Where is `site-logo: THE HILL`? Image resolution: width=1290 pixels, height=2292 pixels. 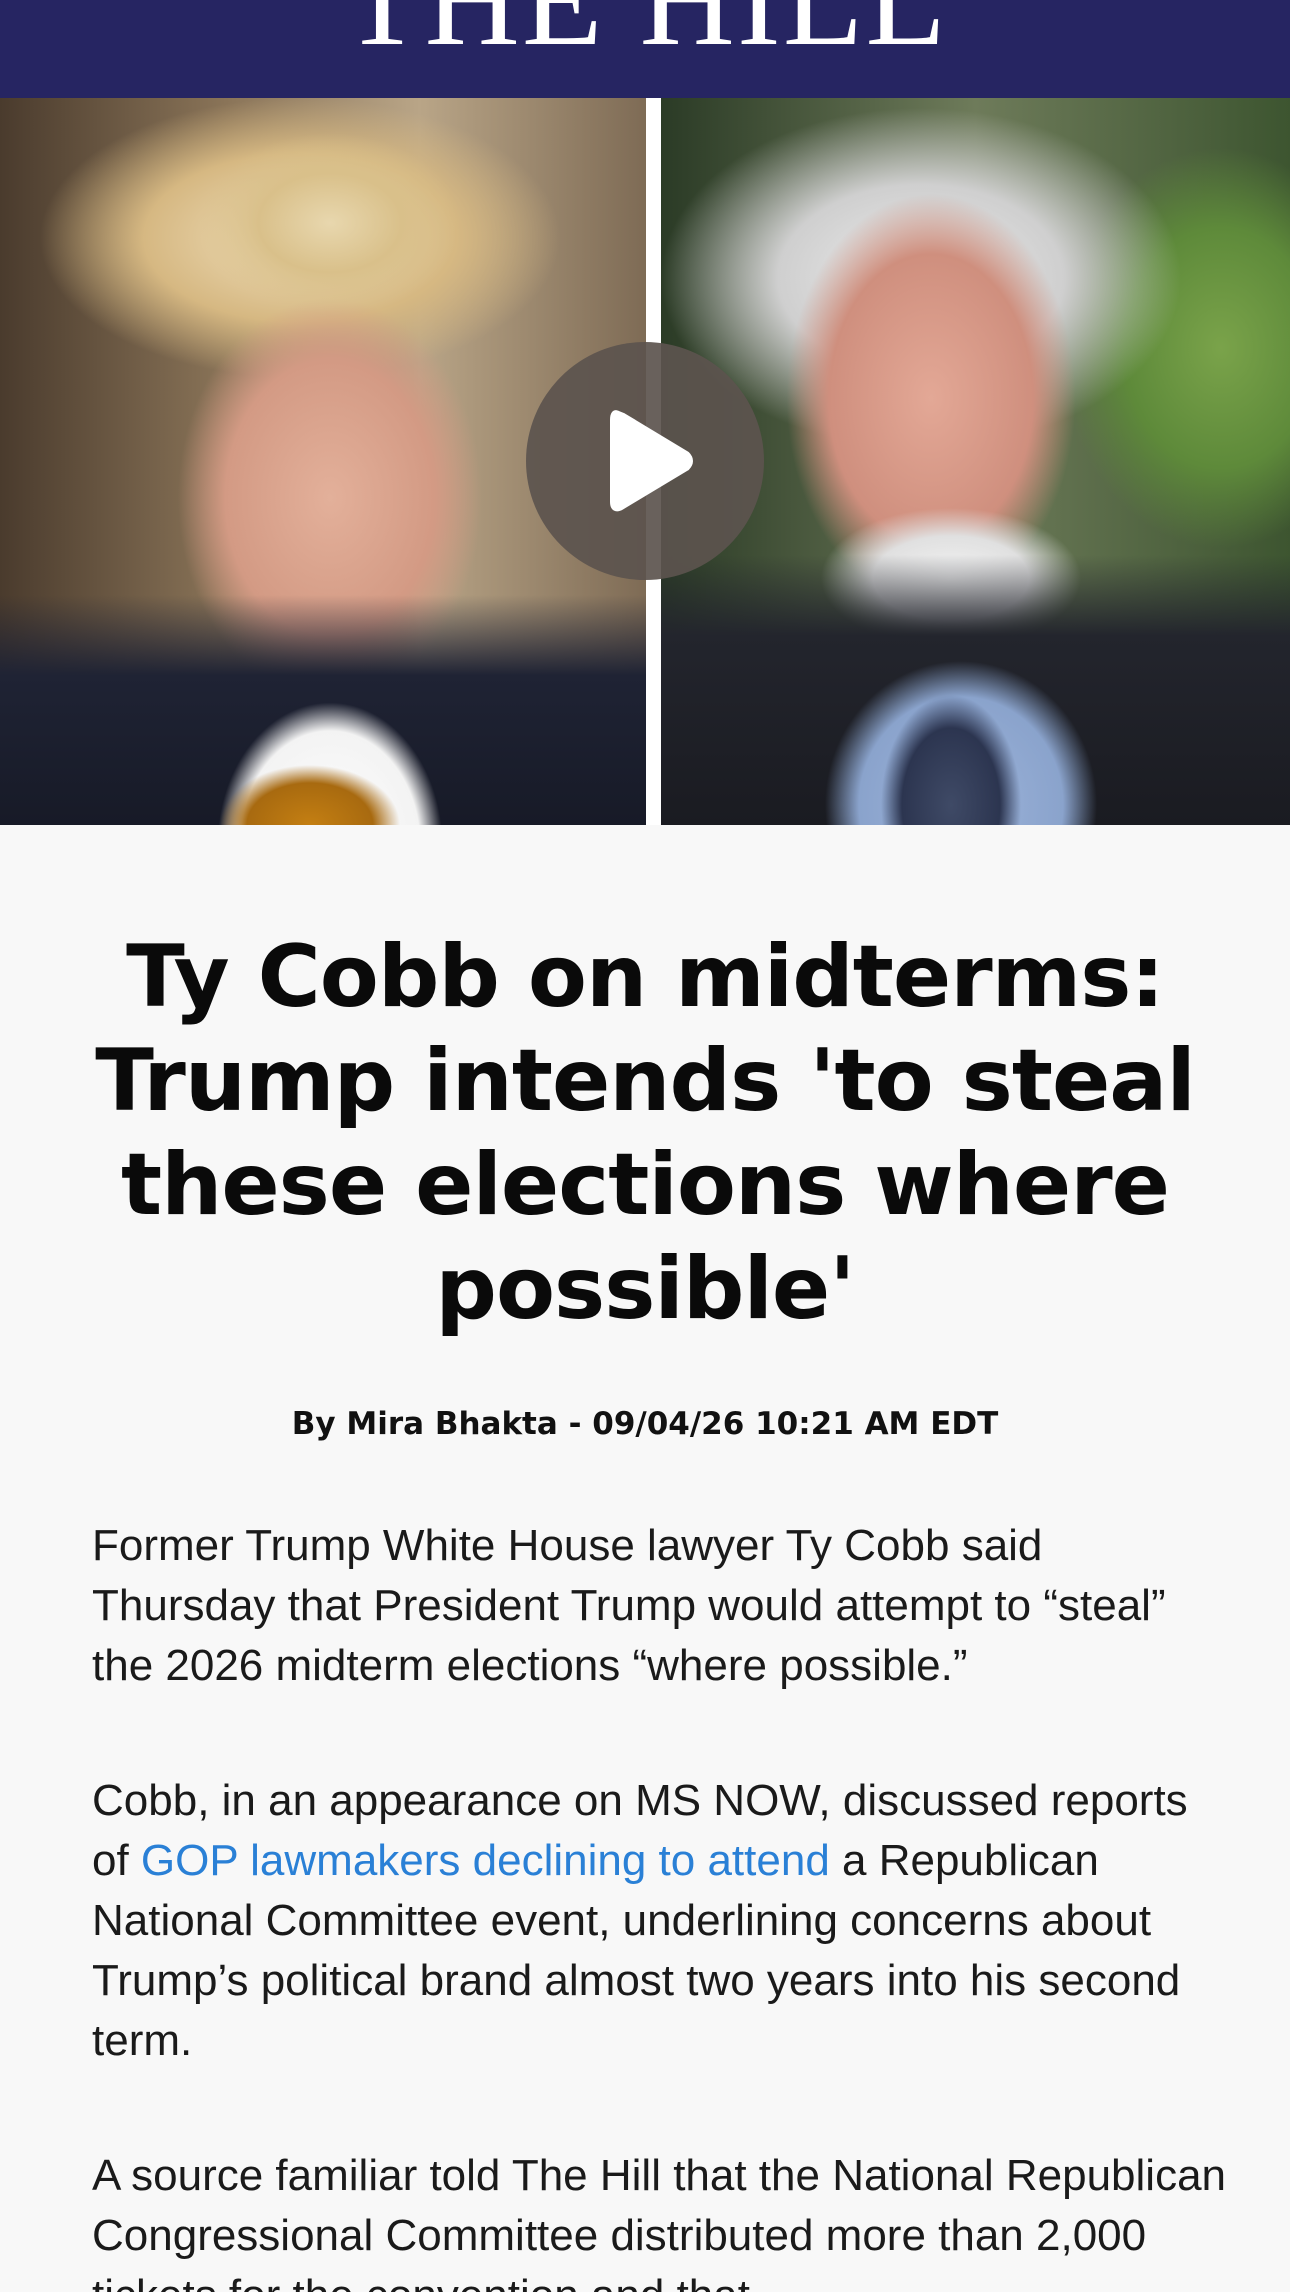
site-logo: THE HILL is located at coordinates (645, 33).